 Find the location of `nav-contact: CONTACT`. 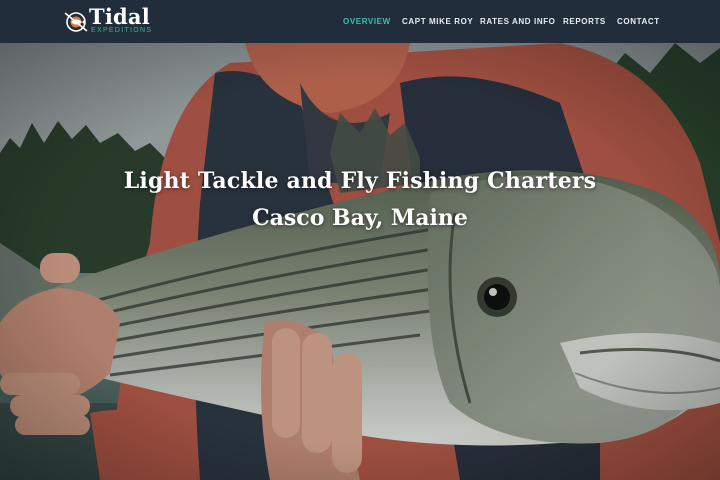

nav-contact: CONTACT is located at coordinates (638, 22).